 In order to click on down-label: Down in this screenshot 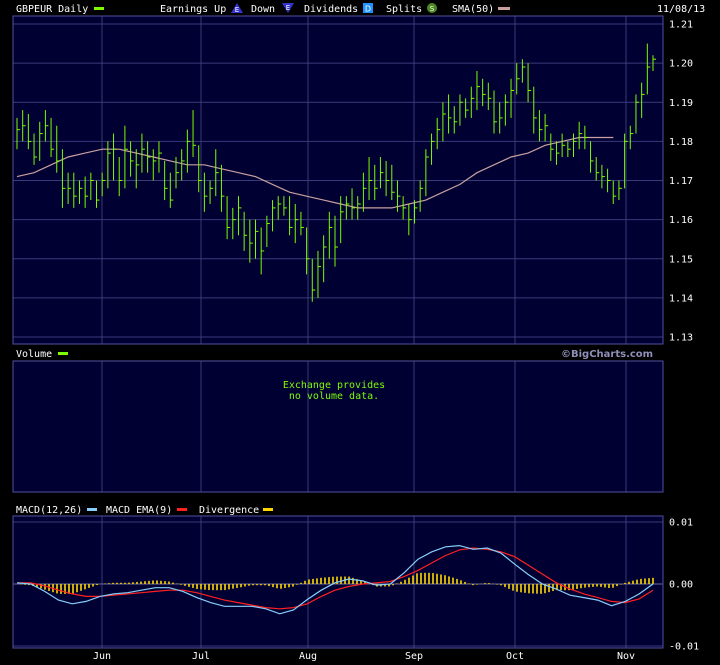, I will do `click(263, 9)`.